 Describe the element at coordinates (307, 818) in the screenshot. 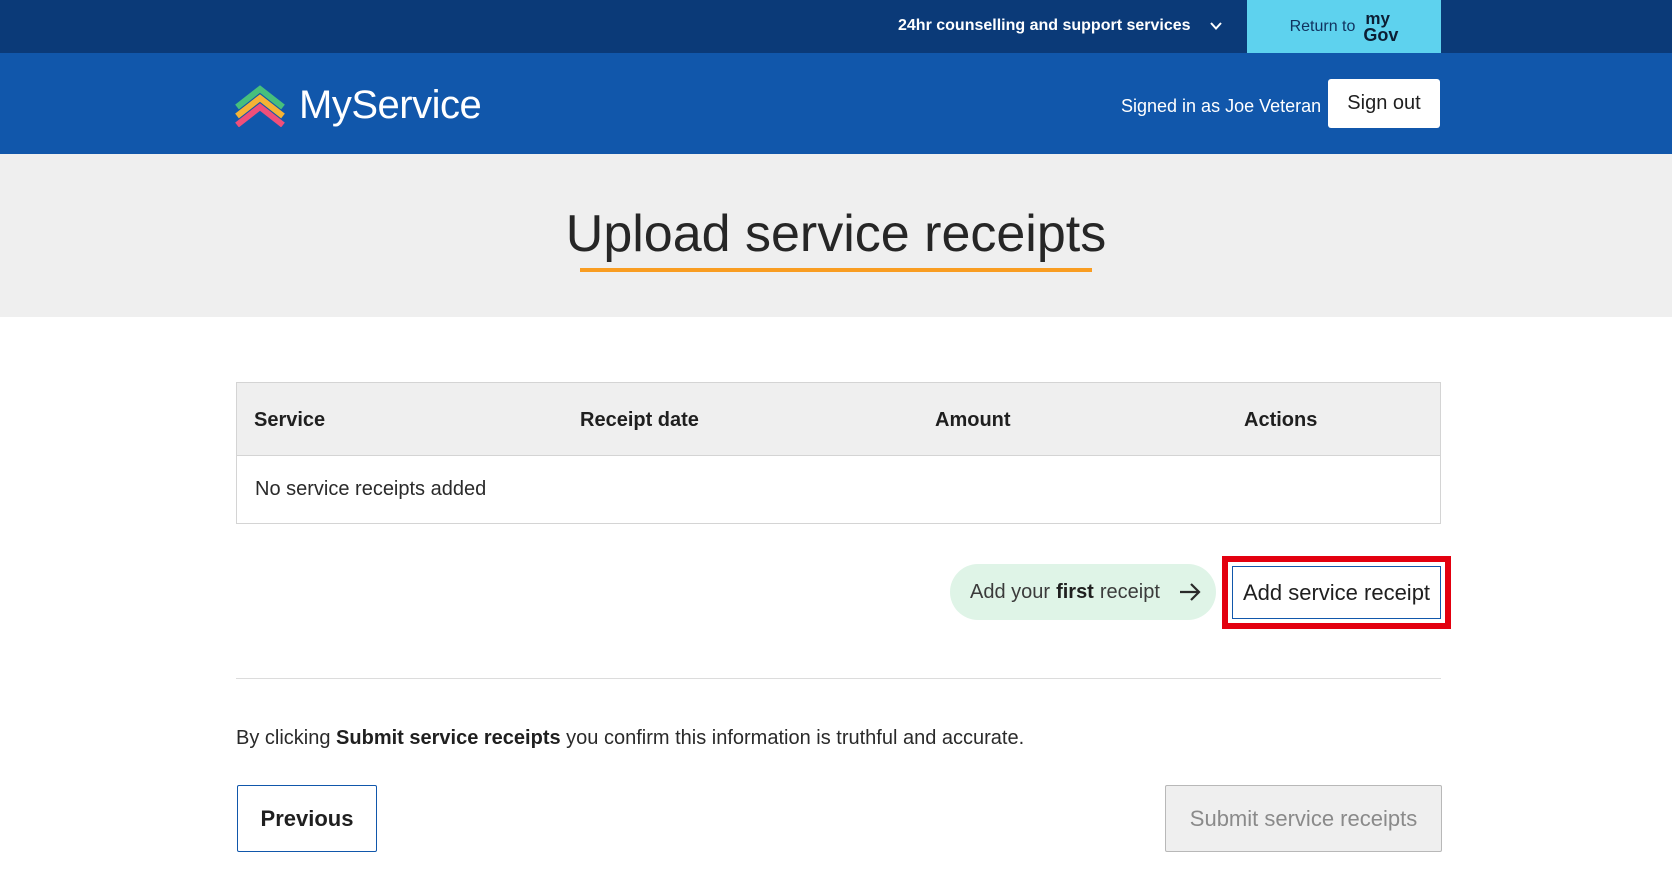

I see `previous-button: Previous` at that location.